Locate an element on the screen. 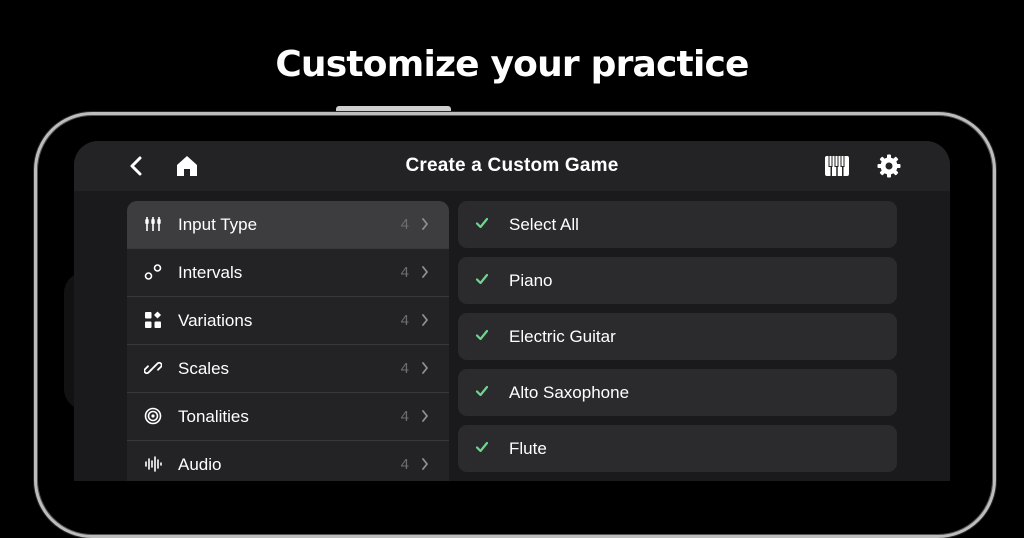  menu-item-label: Intervals is located at coordinates (210, 272).